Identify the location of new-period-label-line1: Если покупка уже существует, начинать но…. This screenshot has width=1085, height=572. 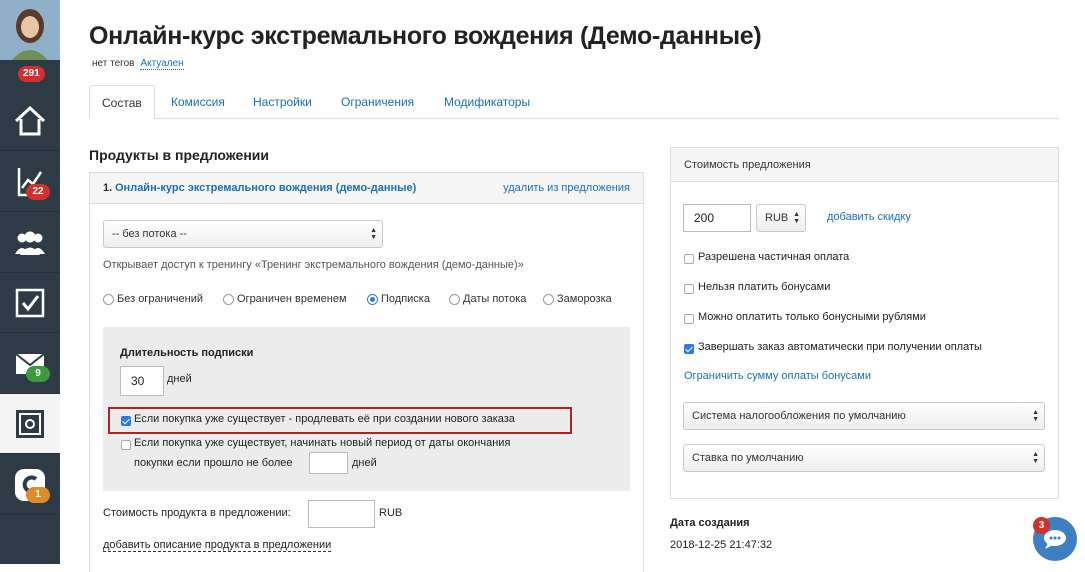
(322, 443).